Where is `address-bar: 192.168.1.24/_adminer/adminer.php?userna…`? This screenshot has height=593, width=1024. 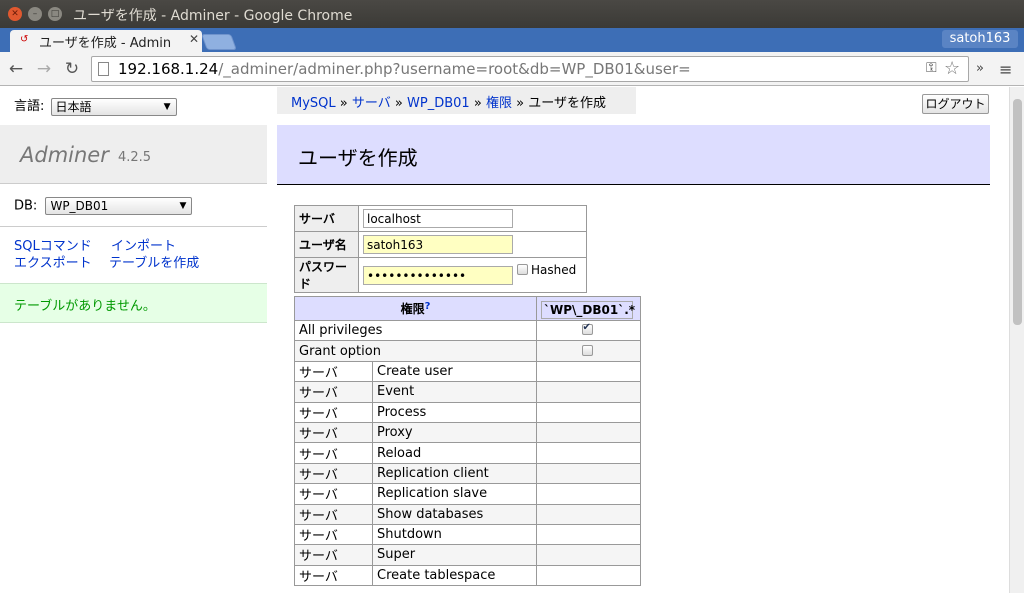 address-bar: 192.168.1.24/_adminer/adminer.php?userna… is located at coordinates (530, 69).